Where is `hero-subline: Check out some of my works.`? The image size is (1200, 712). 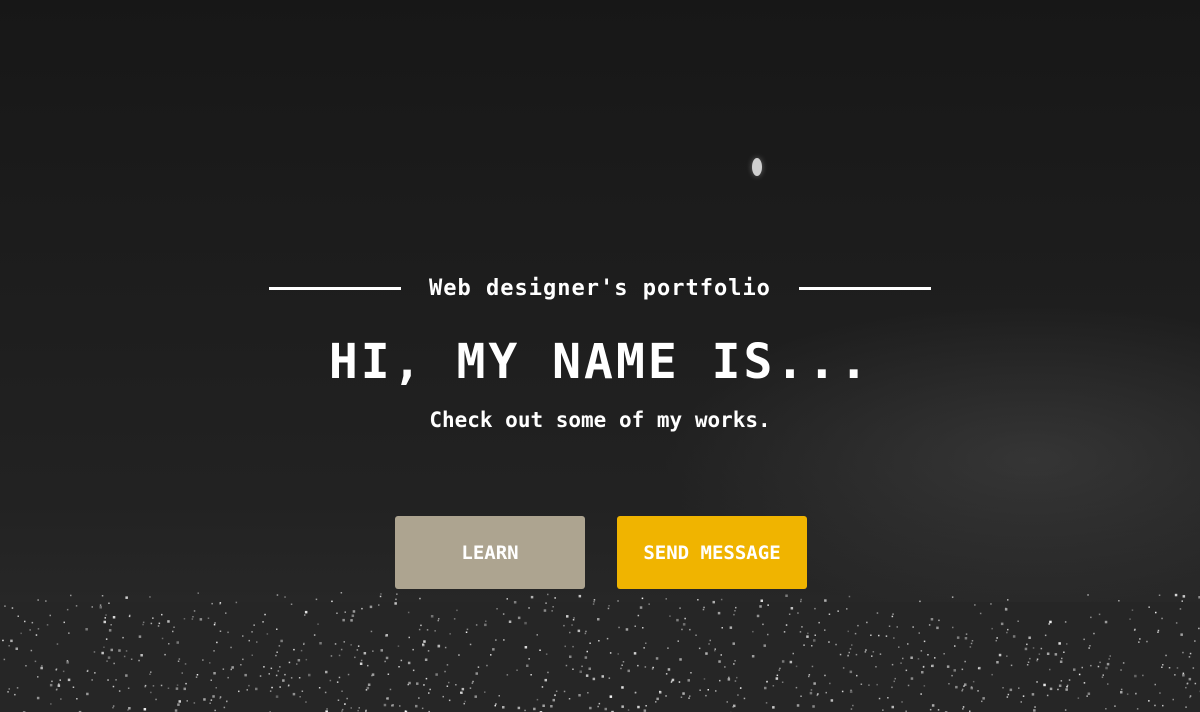 hero-subline: Check out some of my works. is located at coordinates (600, 420).